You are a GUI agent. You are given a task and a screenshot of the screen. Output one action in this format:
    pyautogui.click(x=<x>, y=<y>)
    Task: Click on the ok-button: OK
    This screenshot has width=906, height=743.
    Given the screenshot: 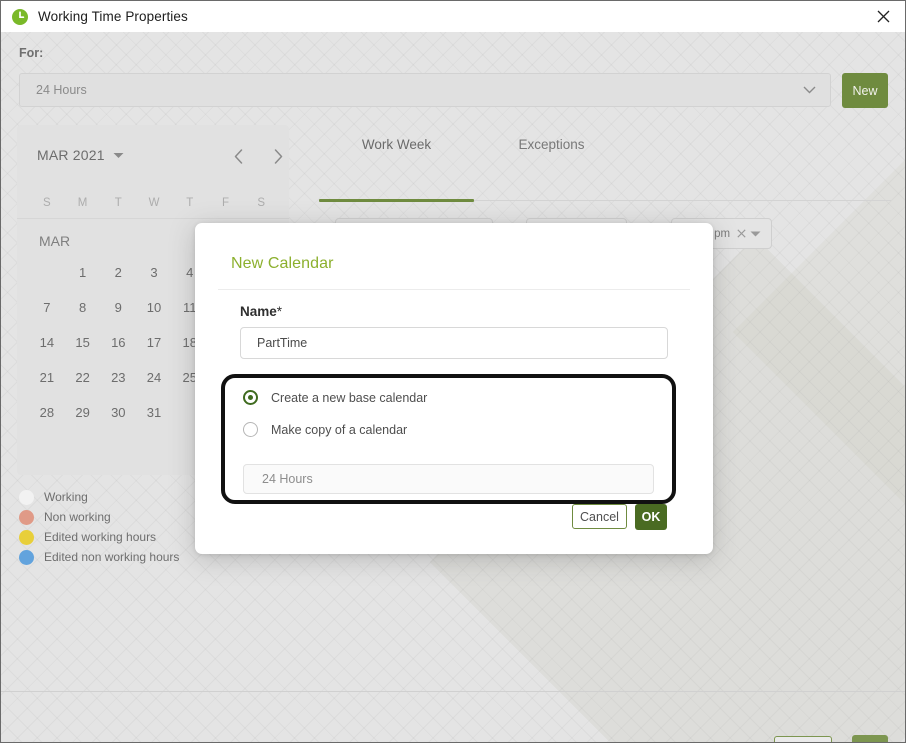 What is the action you would take?
    pyautogui.click(x=870, y=738)
    